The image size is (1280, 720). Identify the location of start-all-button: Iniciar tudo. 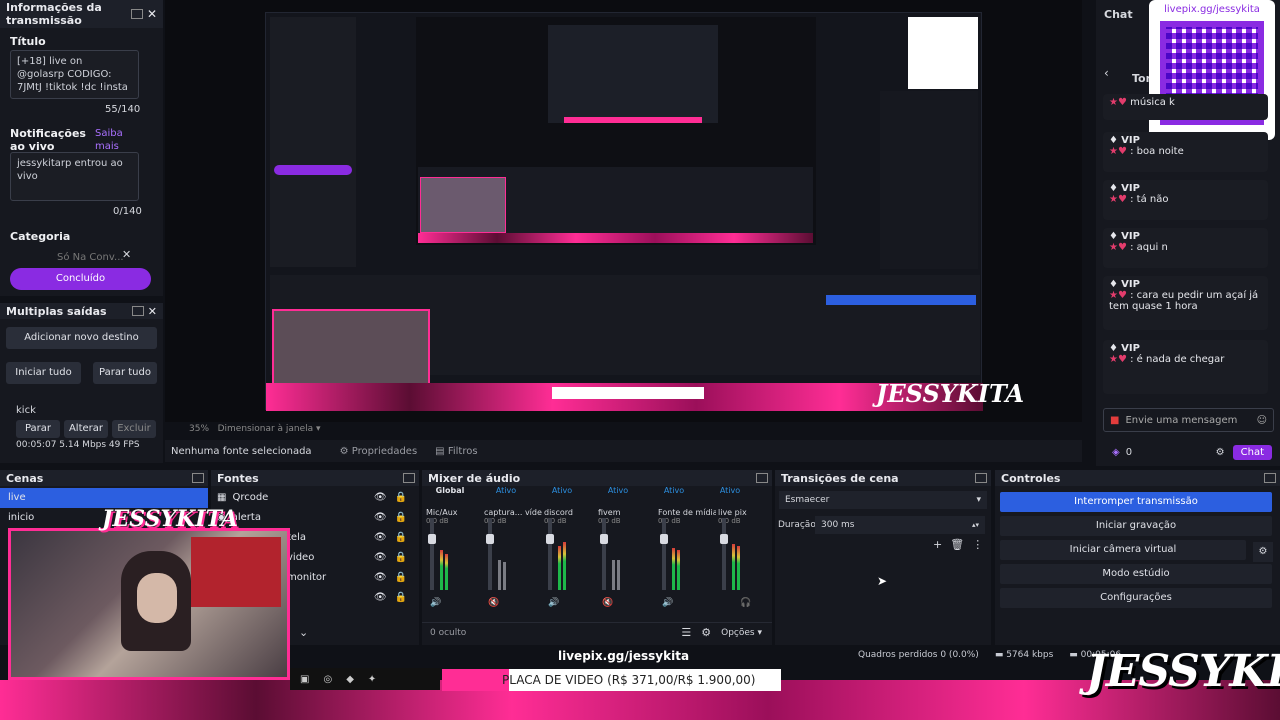
(43, 373).